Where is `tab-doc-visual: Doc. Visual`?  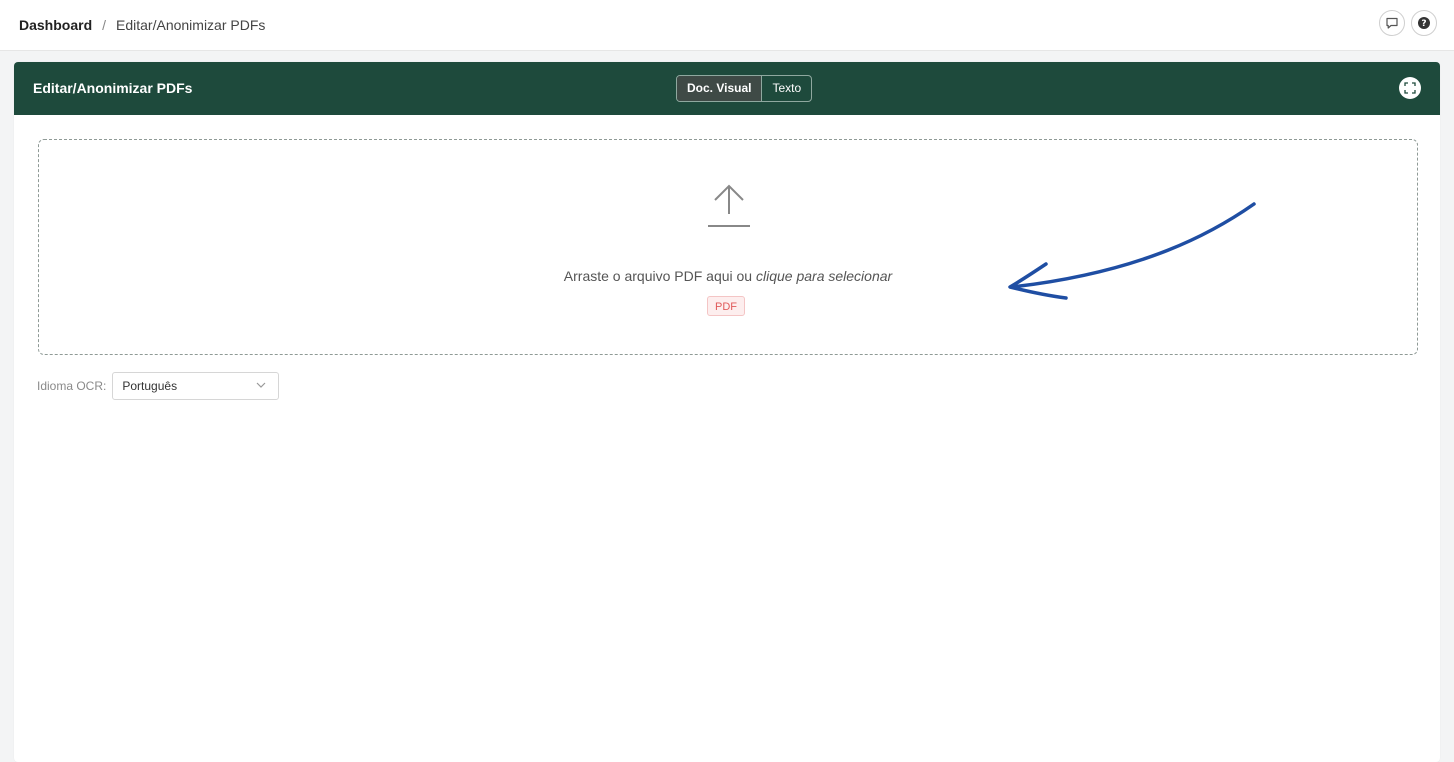
tab-doc-visual: Doc. Visual is located at coordinates (720, 88).